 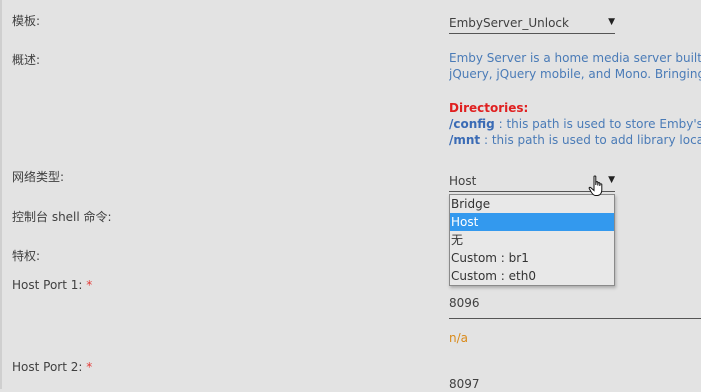 What do you see at coordinates (595, 185) in the screenshot?
I see `hand-pointer-icon` at bounding box center [595, 185].